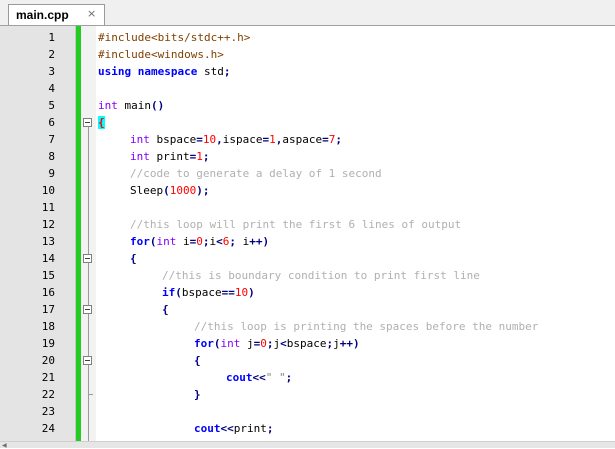 The width and height of the screenshot is (615, 449). What do you see at coordinates (48, 394) in the screenshot?
I see `line-number: 22` at bounding box center [48, 394].